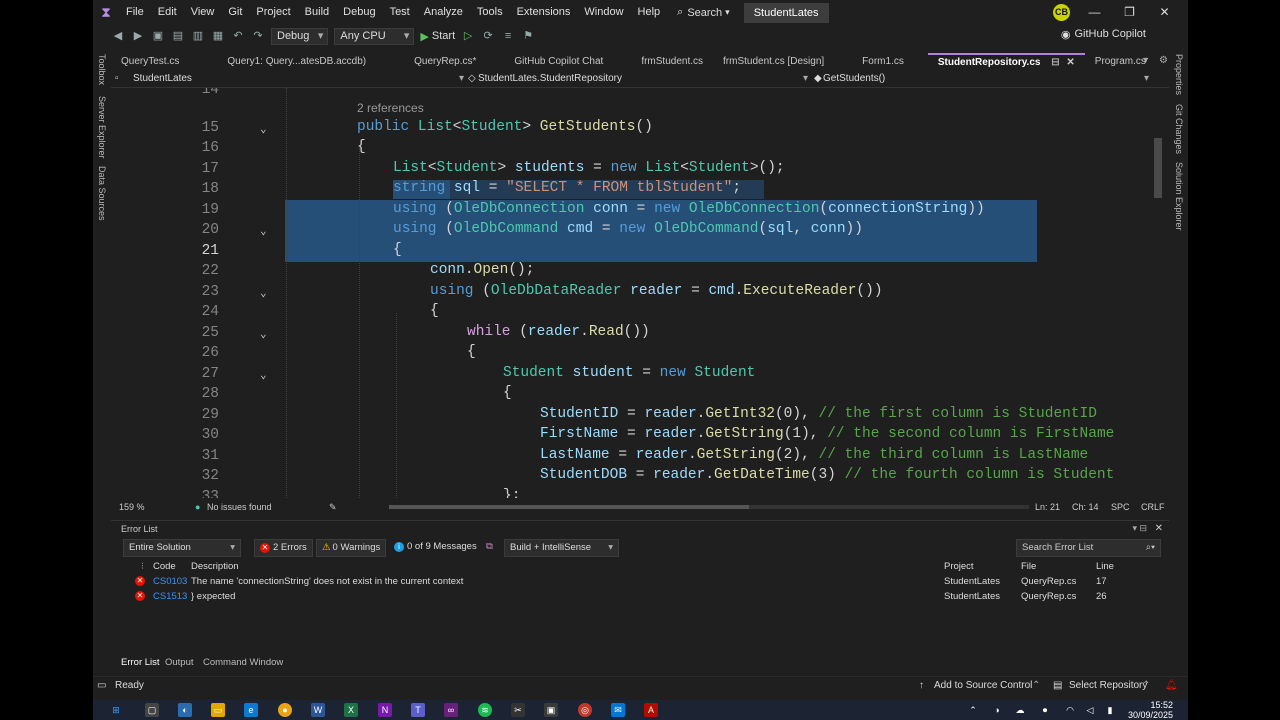 The width and height of the screenshot is (1280, 720). What do you see at coordinates (973, 710) in the screenshot?
I see `chevron-up-icon: ⌃` at bounding box center [973, 710].